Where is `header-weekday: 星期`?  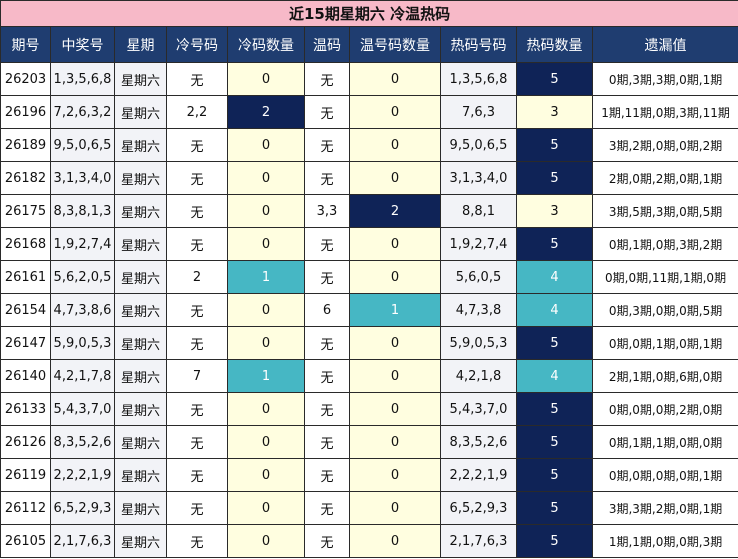 header-weekday: 星期 is located at coordinates (140, 44).